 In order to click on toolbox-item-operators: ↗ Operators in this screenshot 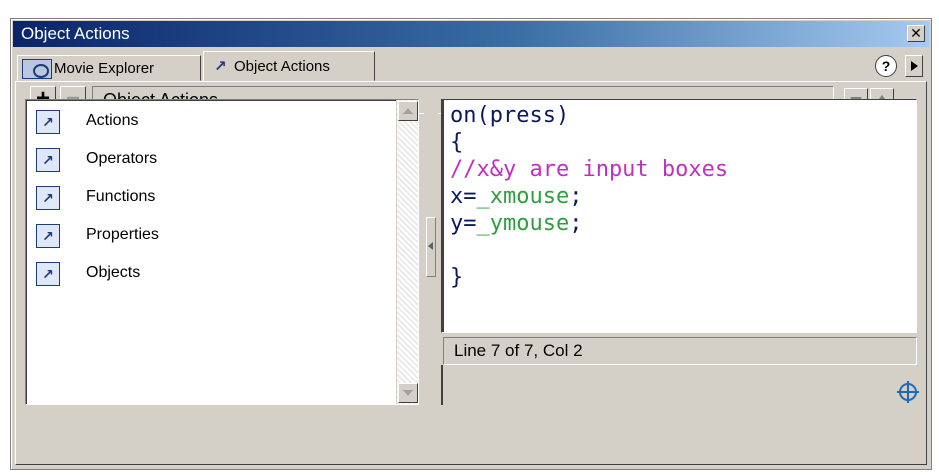, I will do `click(206, 161)`.